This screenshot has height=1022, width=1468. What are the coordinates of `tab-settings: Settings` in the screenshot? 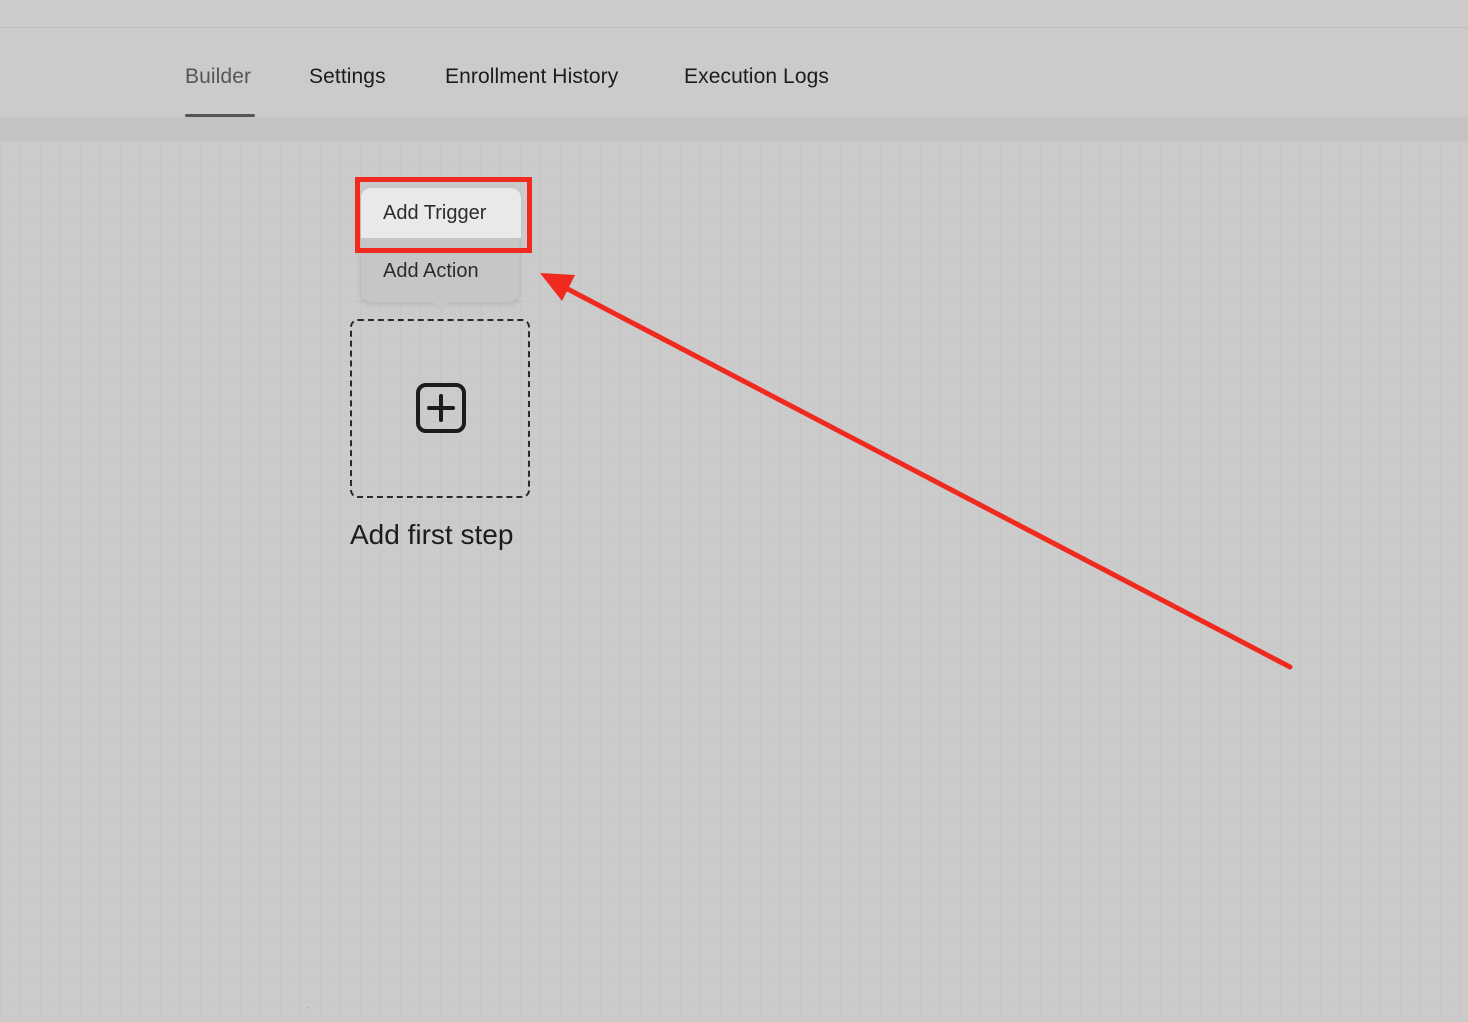 It's located at (347, 77).